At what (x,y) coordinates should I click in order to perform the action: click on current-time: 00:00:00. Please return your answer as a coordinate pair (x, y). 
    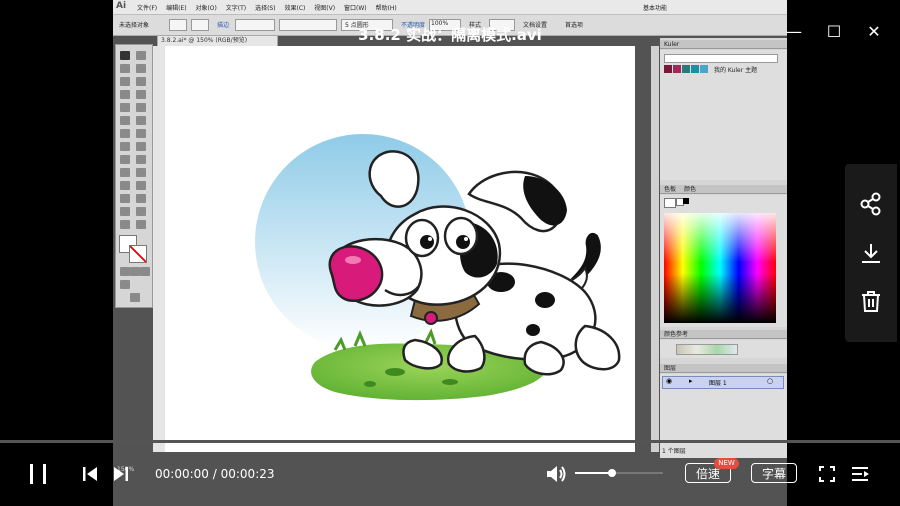
    Looking at the image, I should click on (182, 474).